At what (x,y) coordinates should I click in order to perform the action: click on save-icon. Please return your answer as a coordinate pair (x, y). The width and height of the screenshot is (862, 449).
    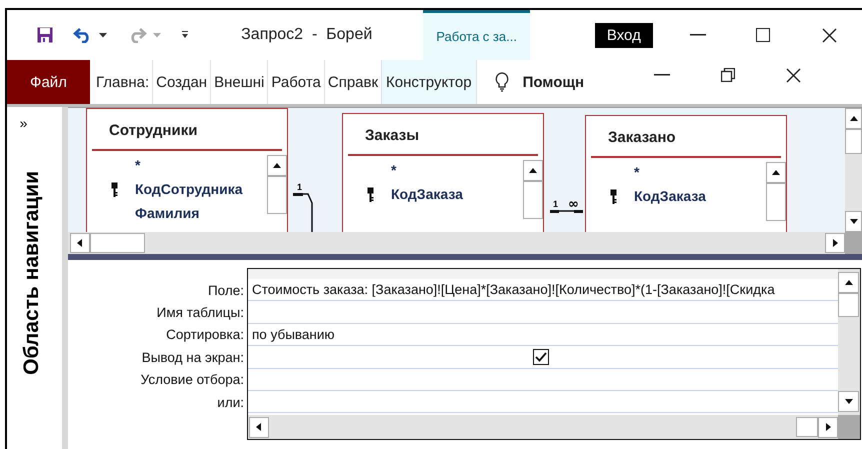
    Looking at the image, I should click on (45, 35).